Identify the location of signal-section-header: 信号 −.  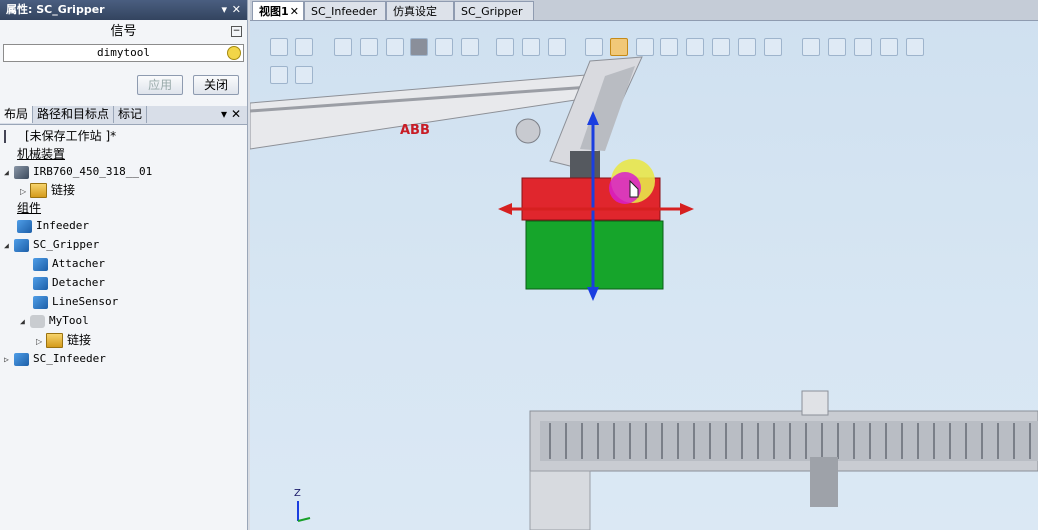
(123, 32).